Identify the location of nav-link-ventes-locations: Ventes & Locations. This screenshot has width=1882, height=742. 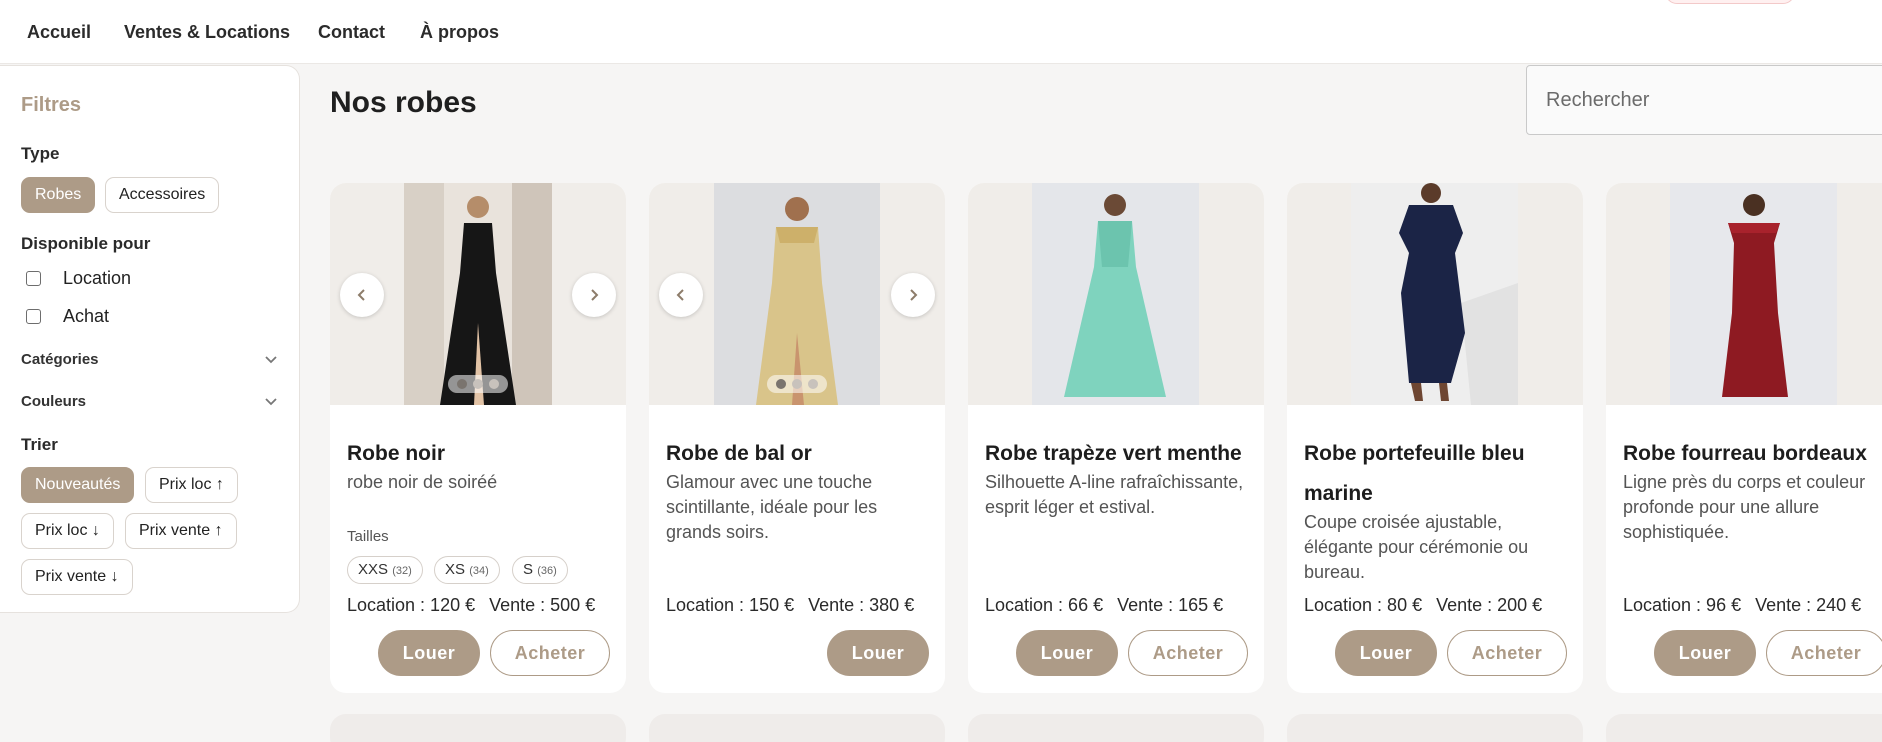
(207, 32).